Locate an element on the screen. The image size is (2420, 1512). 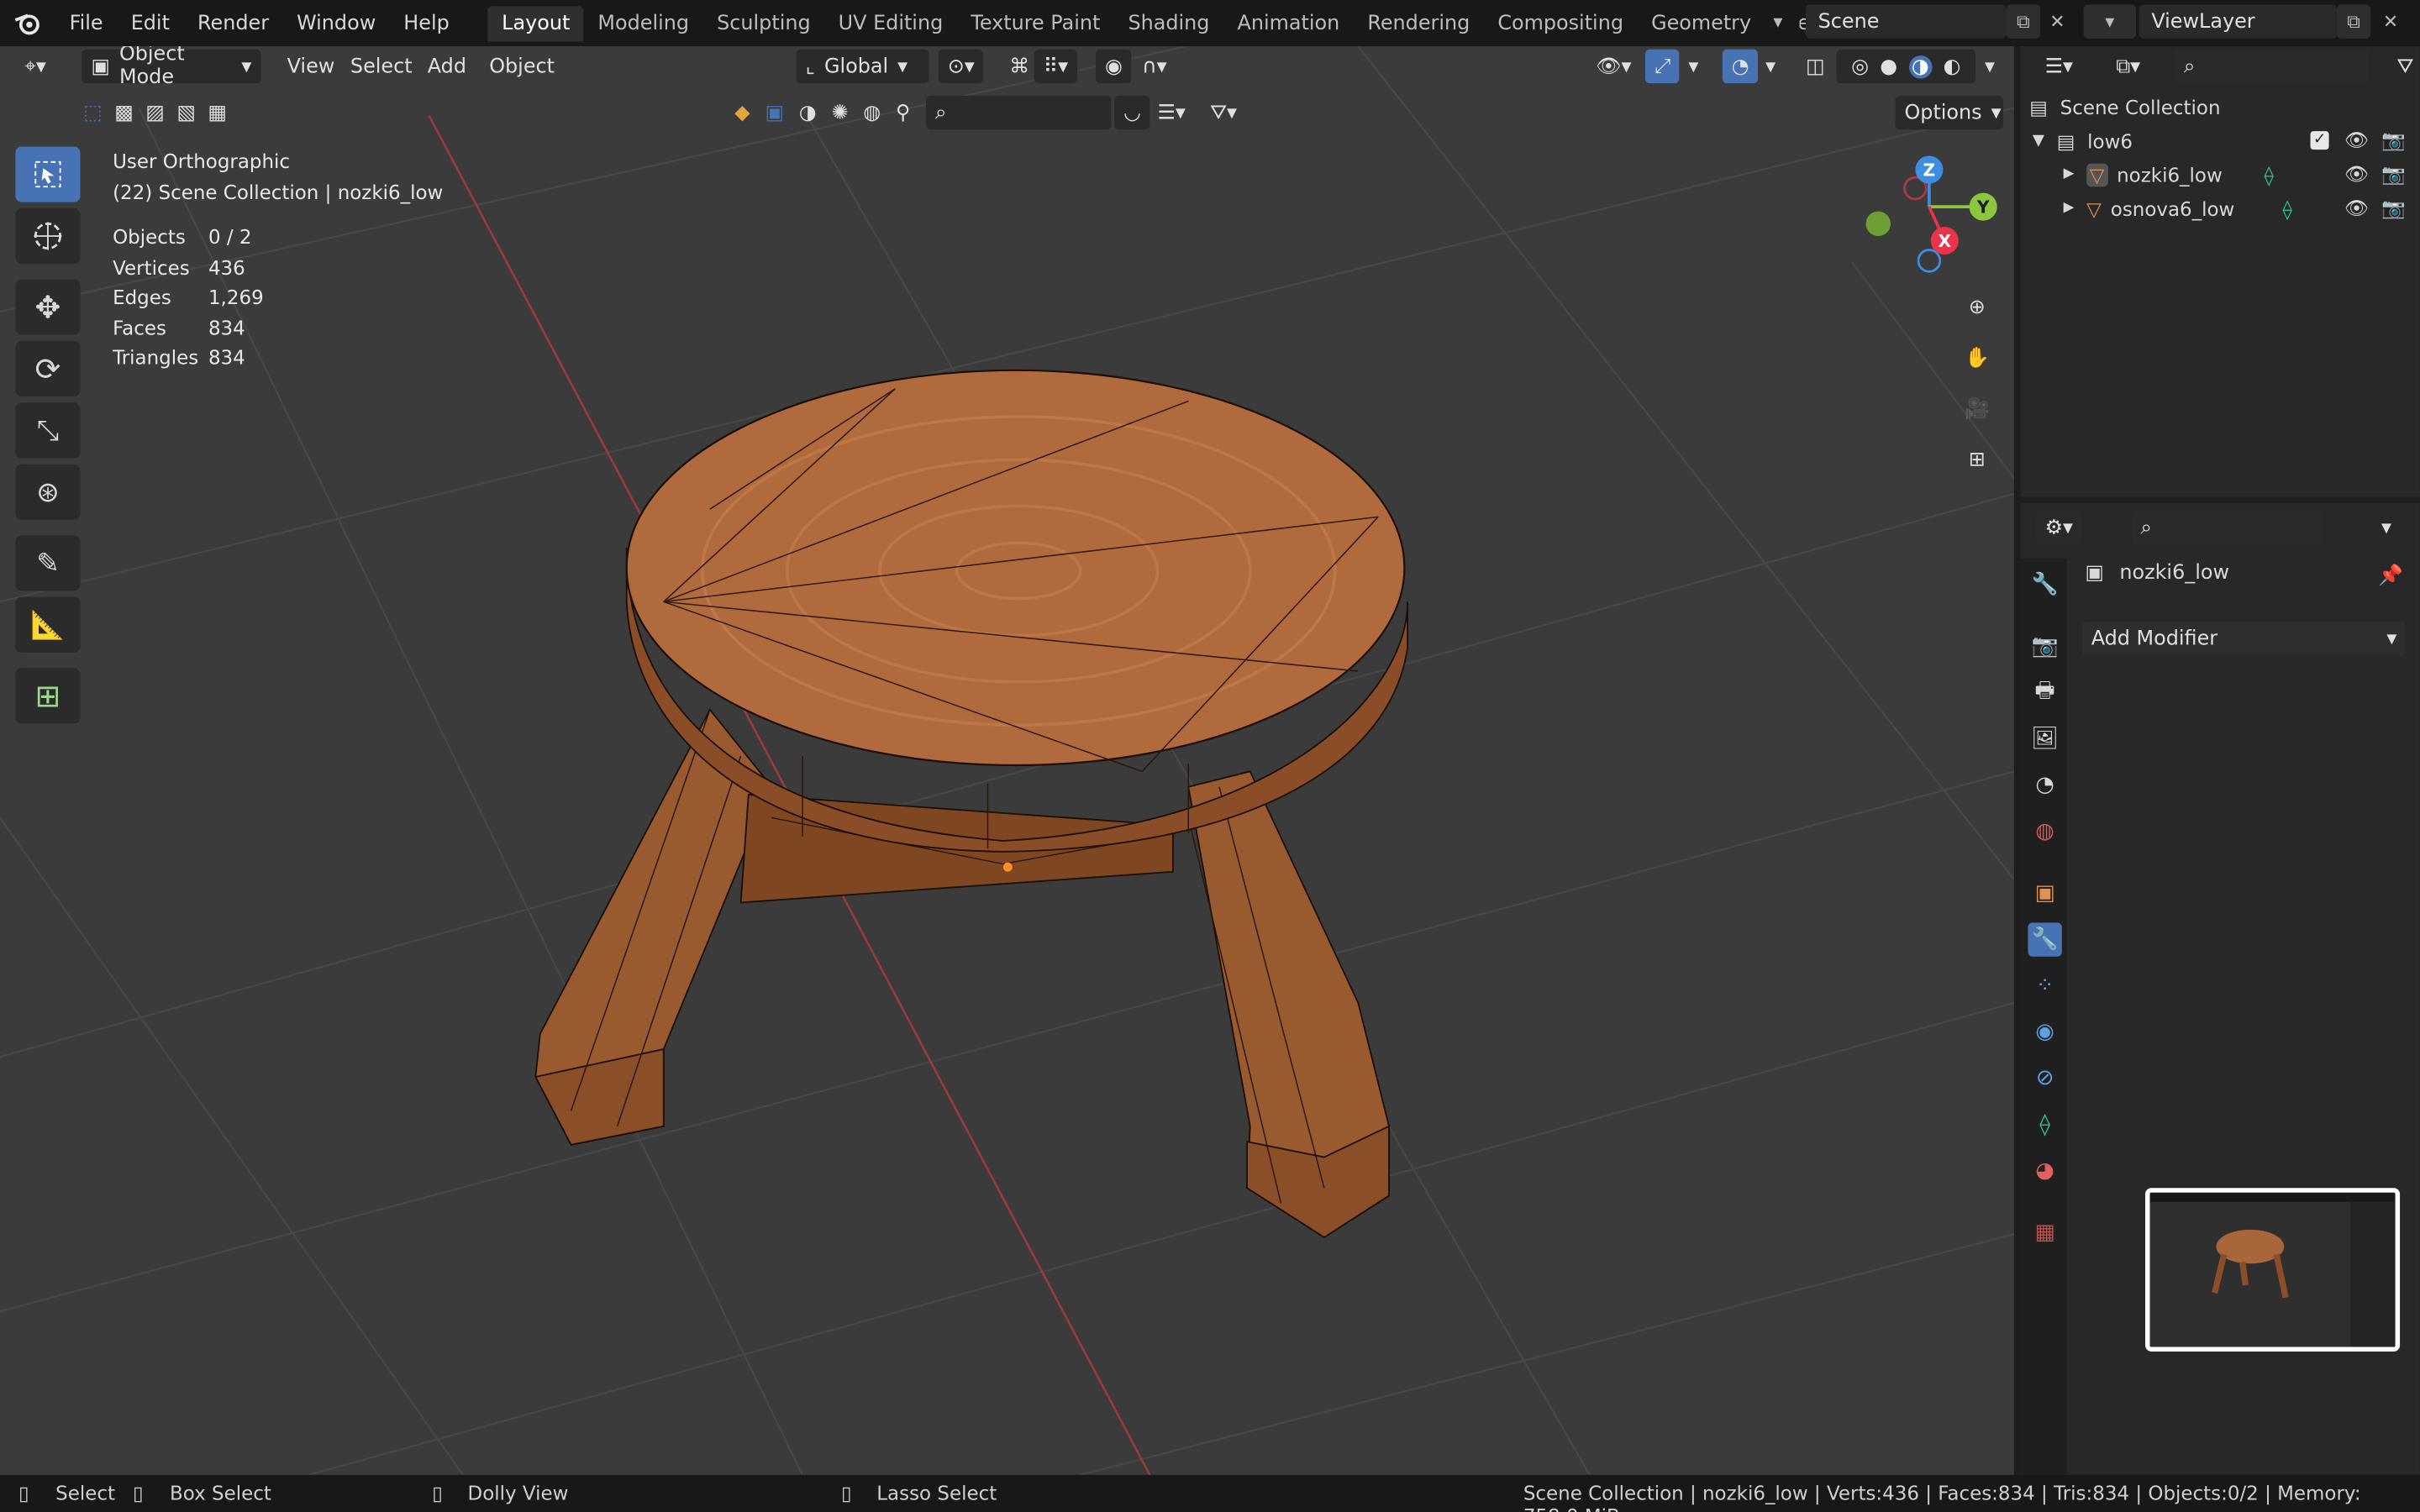
object-row-nozki6: ▶ ▽ nozki6_low ⟠ 👁 📷 is located at coordinates (2220, 174).